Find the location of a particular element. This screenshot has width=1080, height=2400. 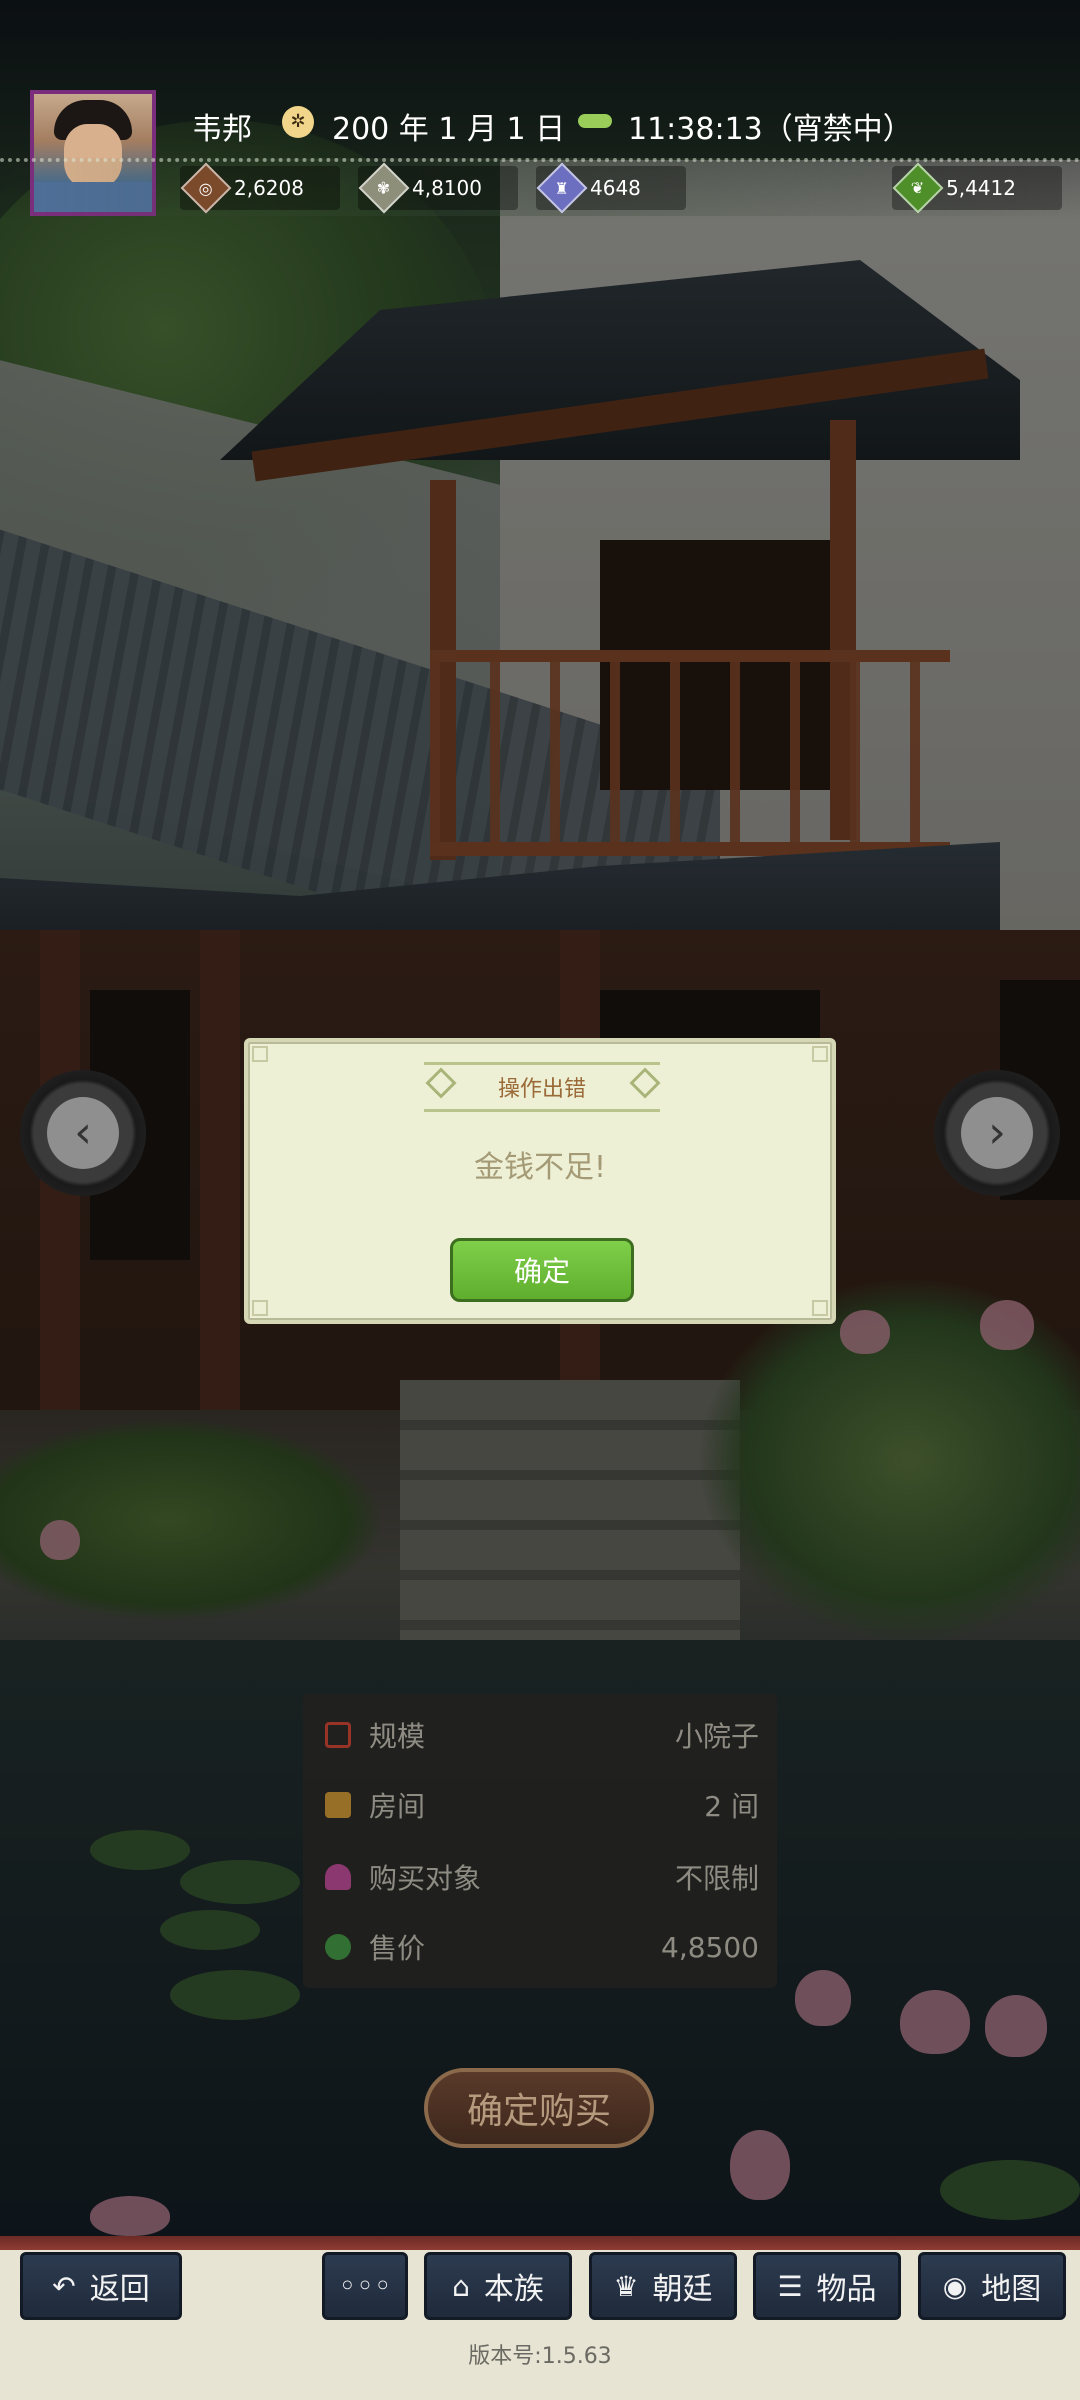

resource-value: 5,4412 is located at coordinates (981, 188).